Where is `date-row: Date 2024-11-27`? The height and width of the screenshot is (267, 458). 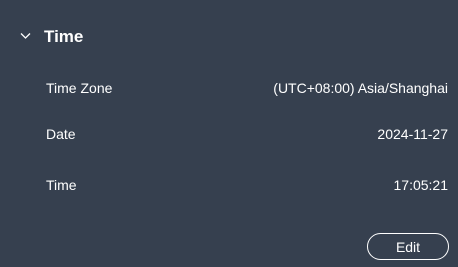 date-row: Date 2024-11-27 is located at coordinates (229, 135).